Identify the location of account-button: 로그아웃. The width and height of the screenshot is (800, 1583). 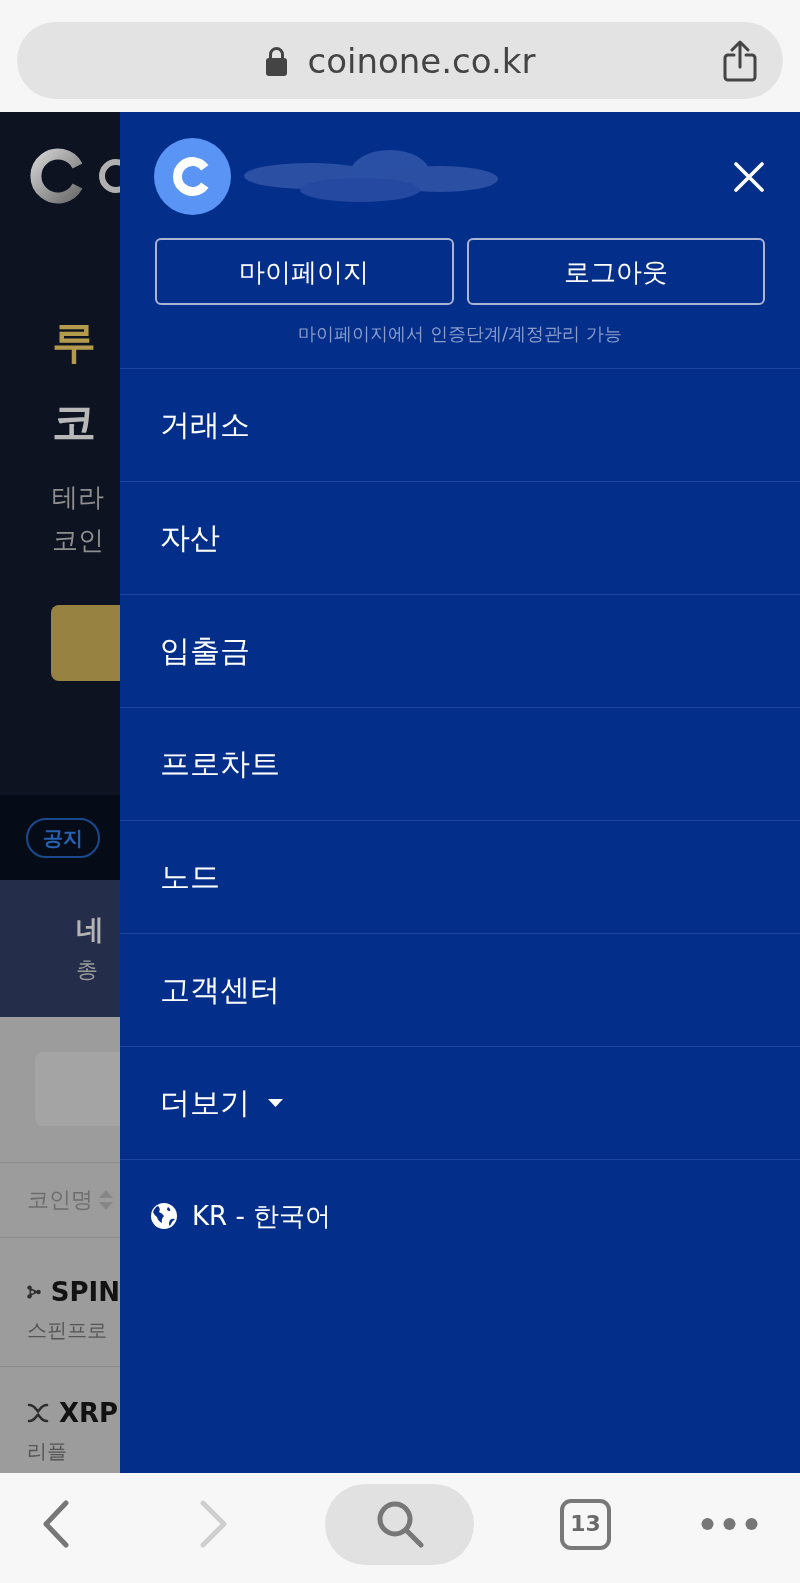
(615, 271).